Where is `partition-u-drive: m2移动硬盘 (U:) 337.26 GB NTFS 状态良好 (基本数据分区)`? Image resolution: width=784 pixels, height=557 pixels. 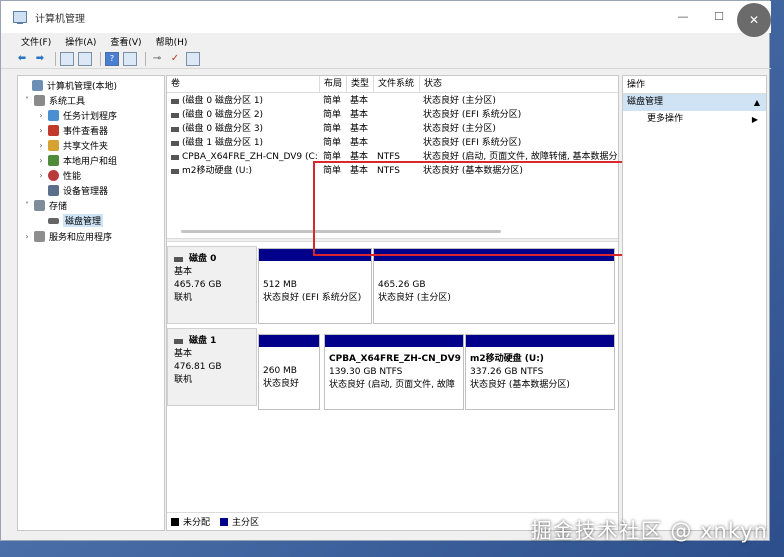
partition-u-drive: m2移动硬盘 (U:) 337.26 GB NTFS 状态良好 (基本数据分区) is located at coordinates (540, 372).